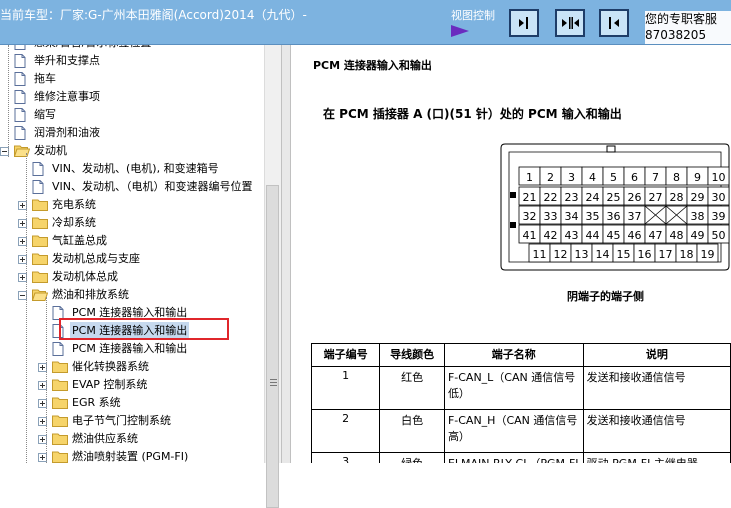 Image resolution: width=731 pixels, height=508 pixels. I want to click on pin-number: 49, so click(698, 235).